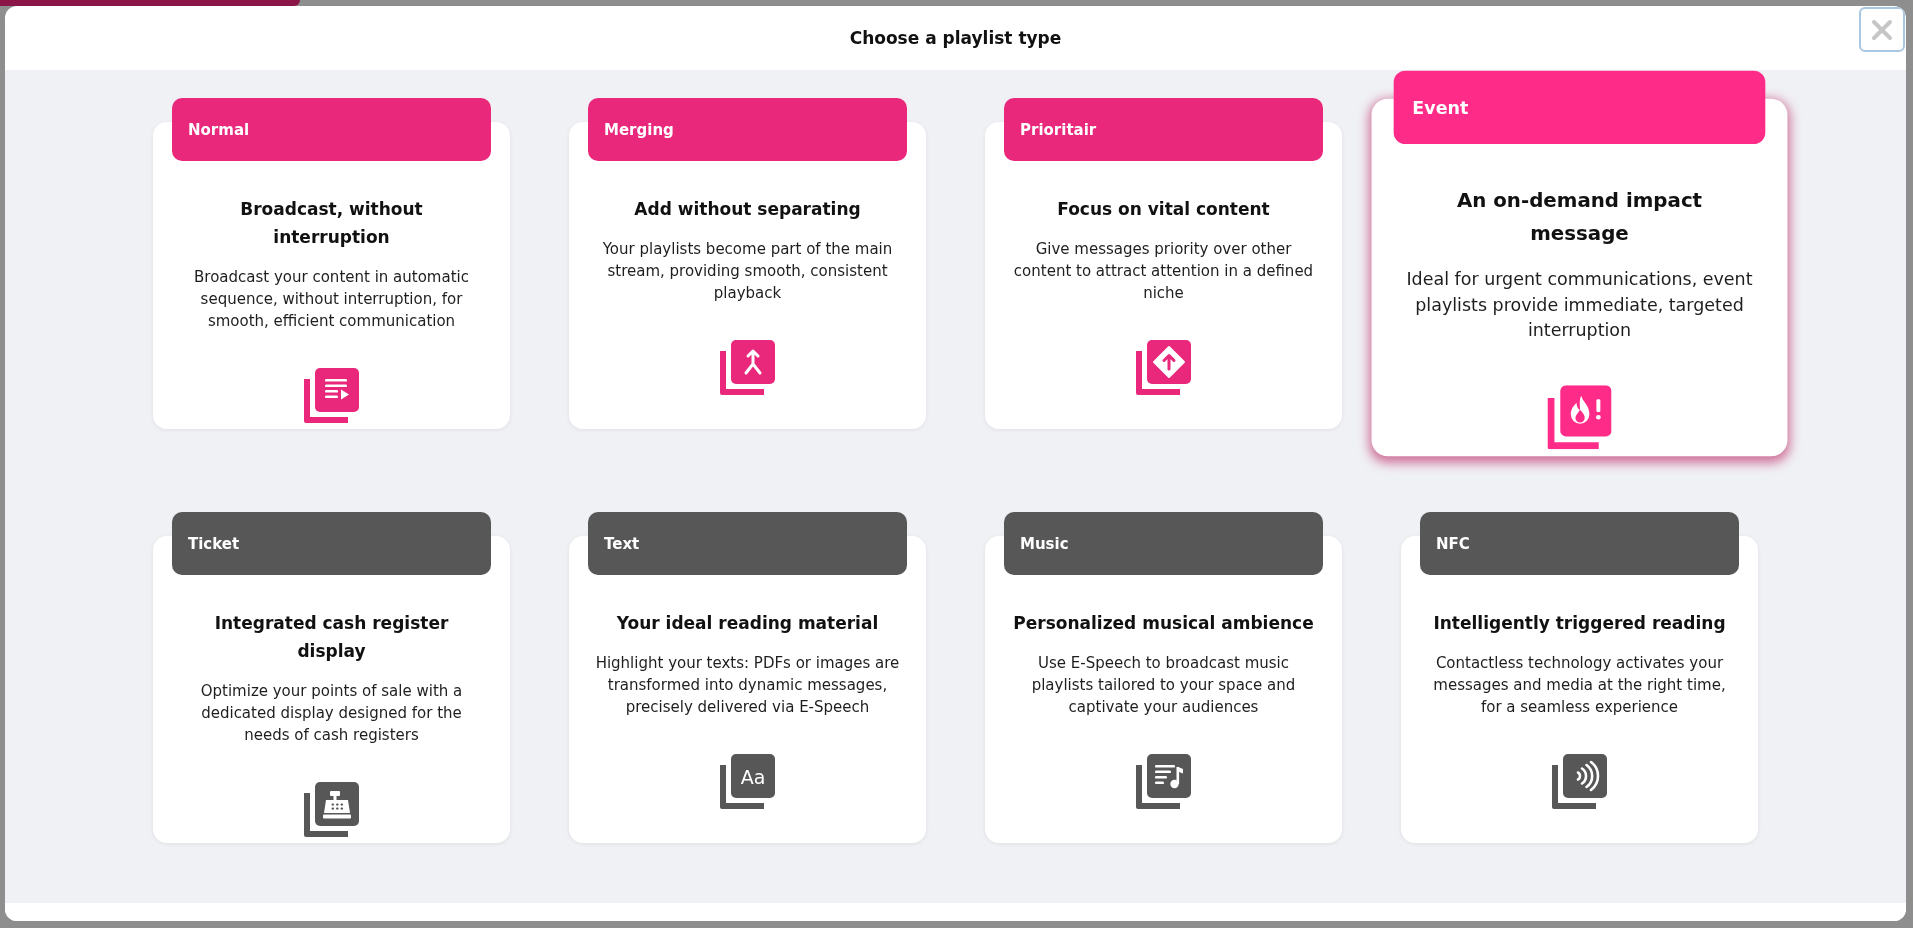 The height and width of the screenshot is (928, 1913). I want to click on dialog-title: Choose a playlist type, so click(955, 38).